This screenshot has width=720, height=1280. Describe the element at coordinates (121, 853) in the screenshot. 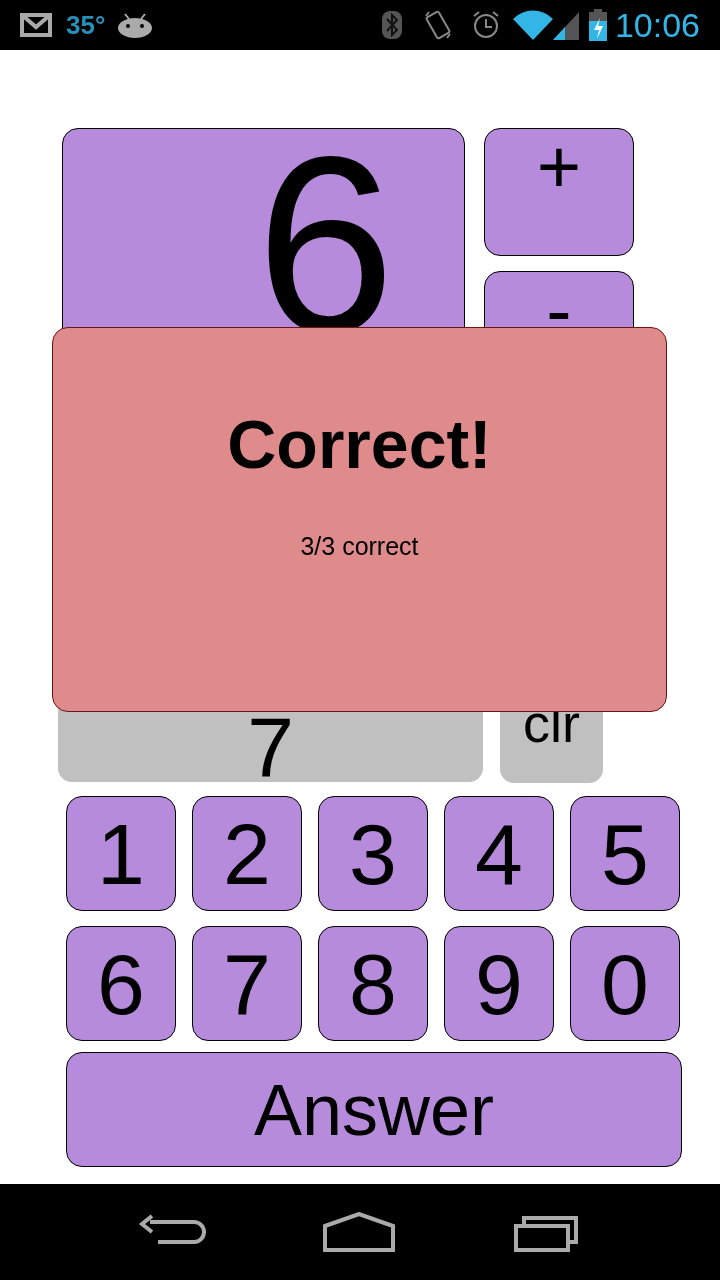

I see `digit-key: 1` at that location.